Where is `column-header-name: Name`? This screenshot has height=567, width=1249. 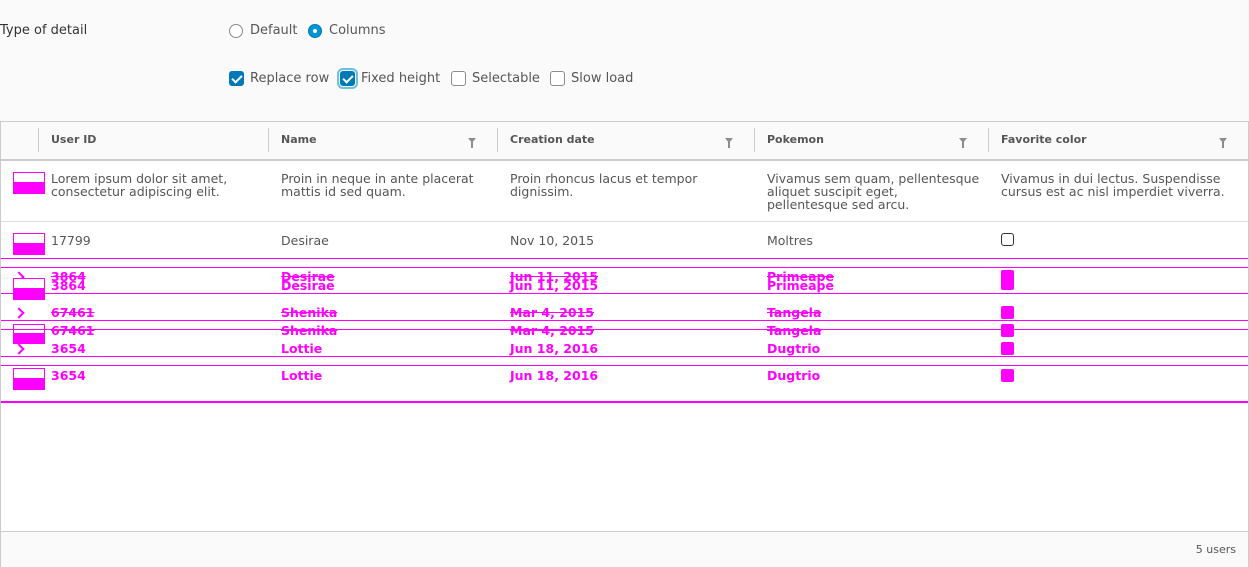
column-header-name: Name is located at coordinates (299, 139).